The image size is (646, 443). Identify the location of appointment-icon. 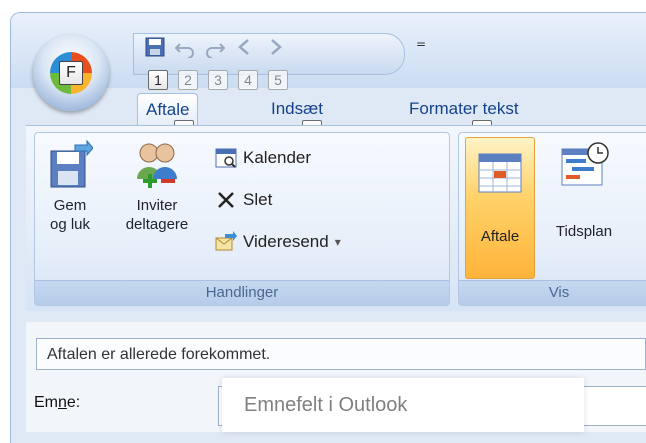
(500, 173).